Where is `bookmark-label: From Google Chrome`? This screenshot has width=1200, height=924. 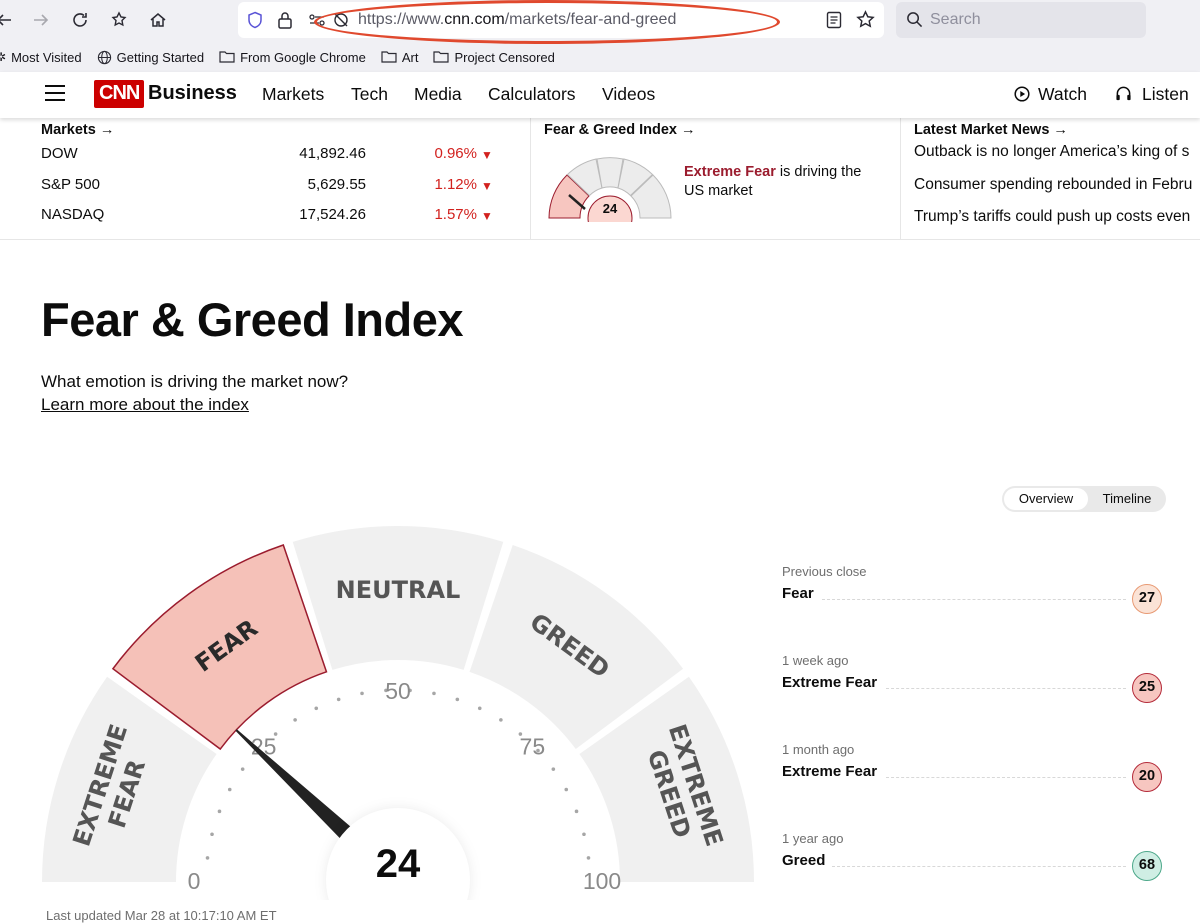 bookmark-label: From Google Chrome is located at coordinates (303, 57).